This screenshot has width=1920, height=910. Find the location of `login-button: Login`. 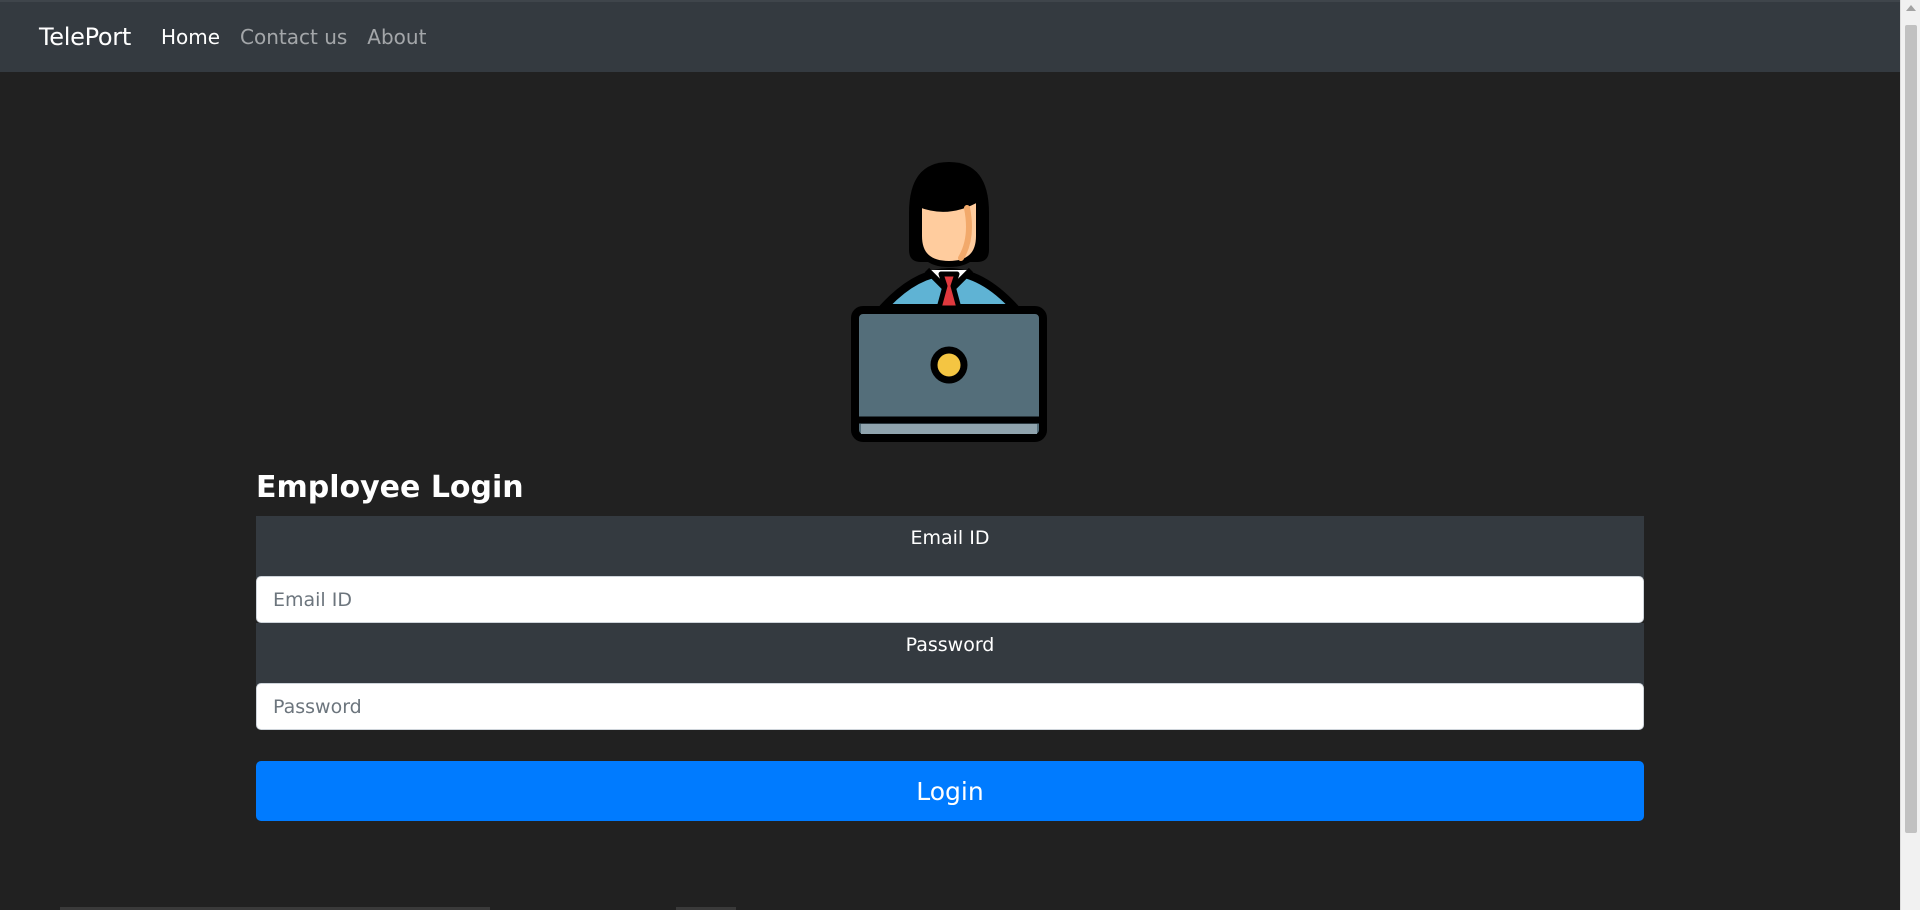

login-button: Login is located at coordinates (950, 791).